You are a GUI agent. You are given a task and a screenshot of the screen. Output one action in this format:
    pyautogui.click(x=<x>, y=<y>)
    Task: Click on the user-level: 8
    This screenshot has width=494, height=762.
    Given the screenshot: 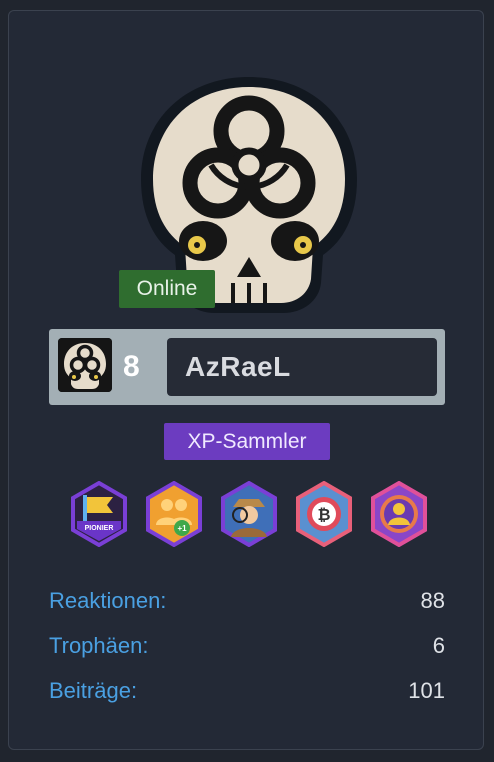 What is the action you would take?
    pyautogui.click(x=131, y=366)
    